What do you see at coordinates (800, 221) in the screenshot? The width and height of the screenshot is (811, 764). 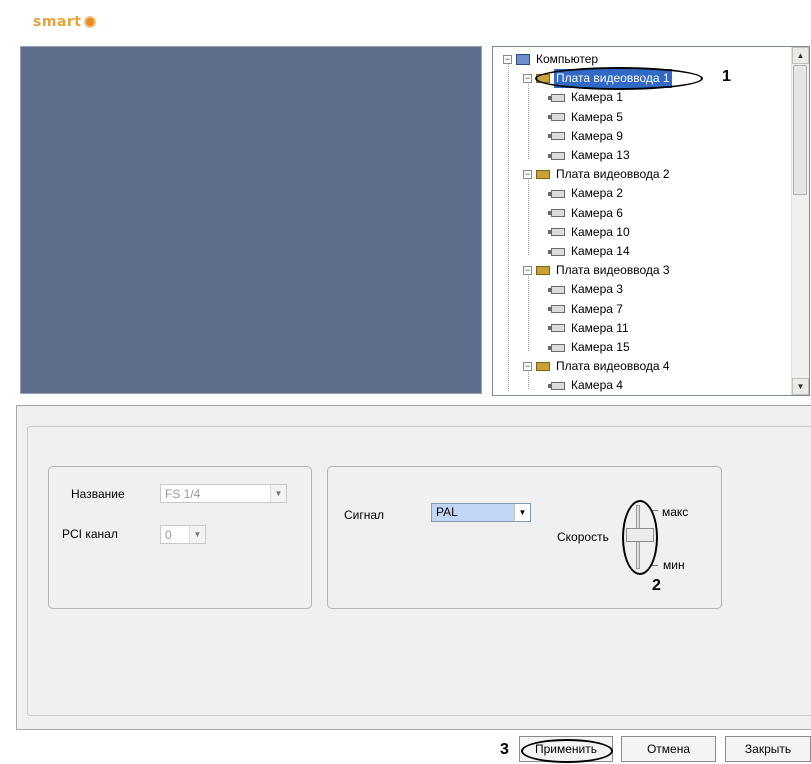 I see `tree-scrollbar: ▲ ▼` at bounding box center [800, 221].